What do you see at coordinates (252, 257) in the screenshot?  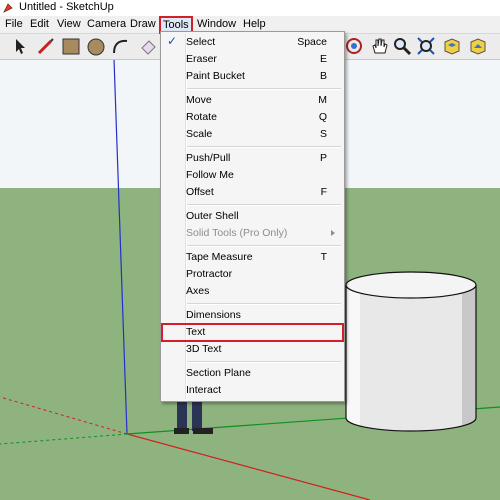 I see `menu-item-tape-measure: Tape Measure T` at bounding box center [252, 257].